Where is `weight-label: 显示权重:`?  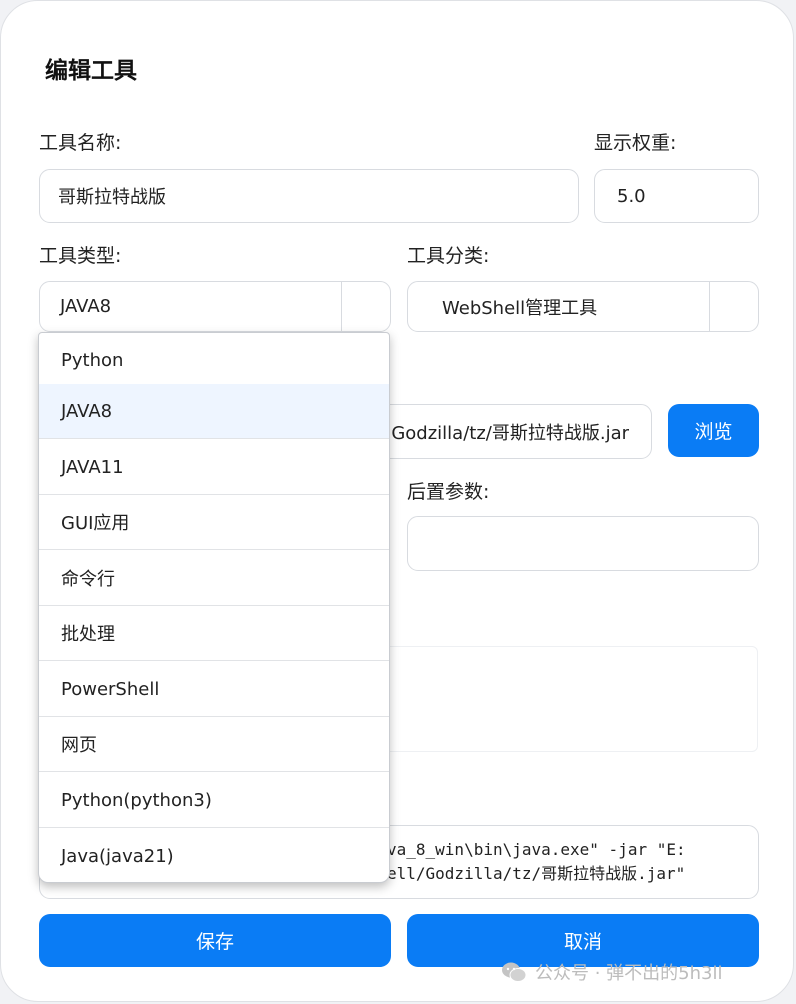 weight-label: 显示权重: is located at coordinates (635, 143).